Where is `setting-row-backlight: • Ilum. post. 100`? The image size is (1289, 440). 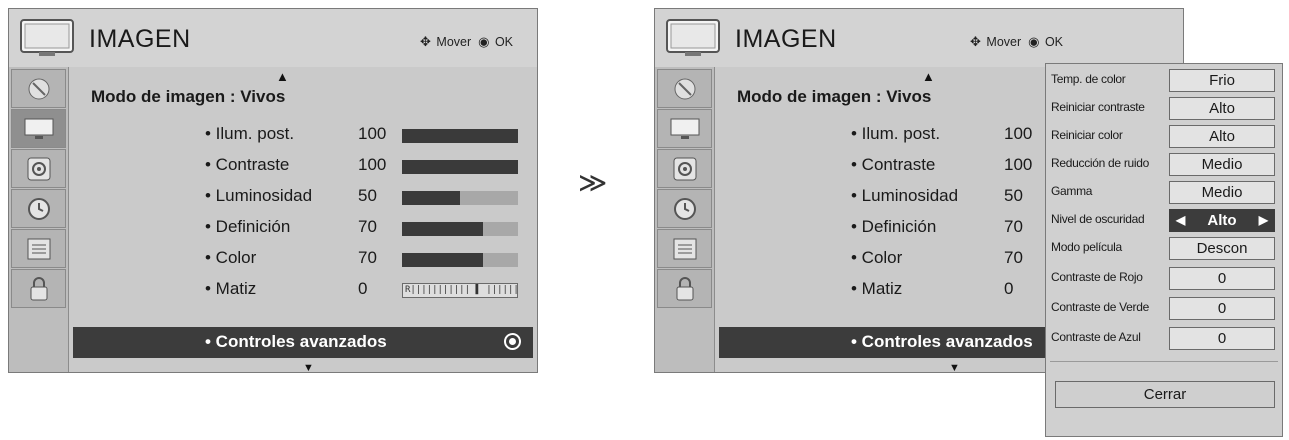 setting-row-backlight: • Ilum. post. 100 is located at coordinates (303, 134).